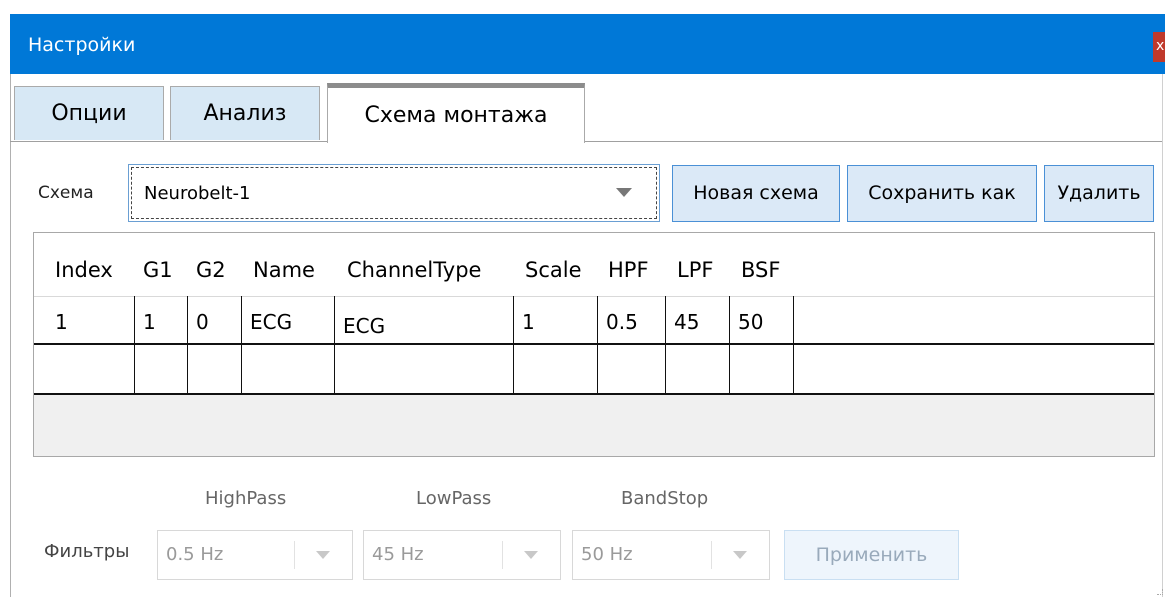 The height and width of the screenshot is (597, 1165). I want to click on header-divider, so click(594, 296).